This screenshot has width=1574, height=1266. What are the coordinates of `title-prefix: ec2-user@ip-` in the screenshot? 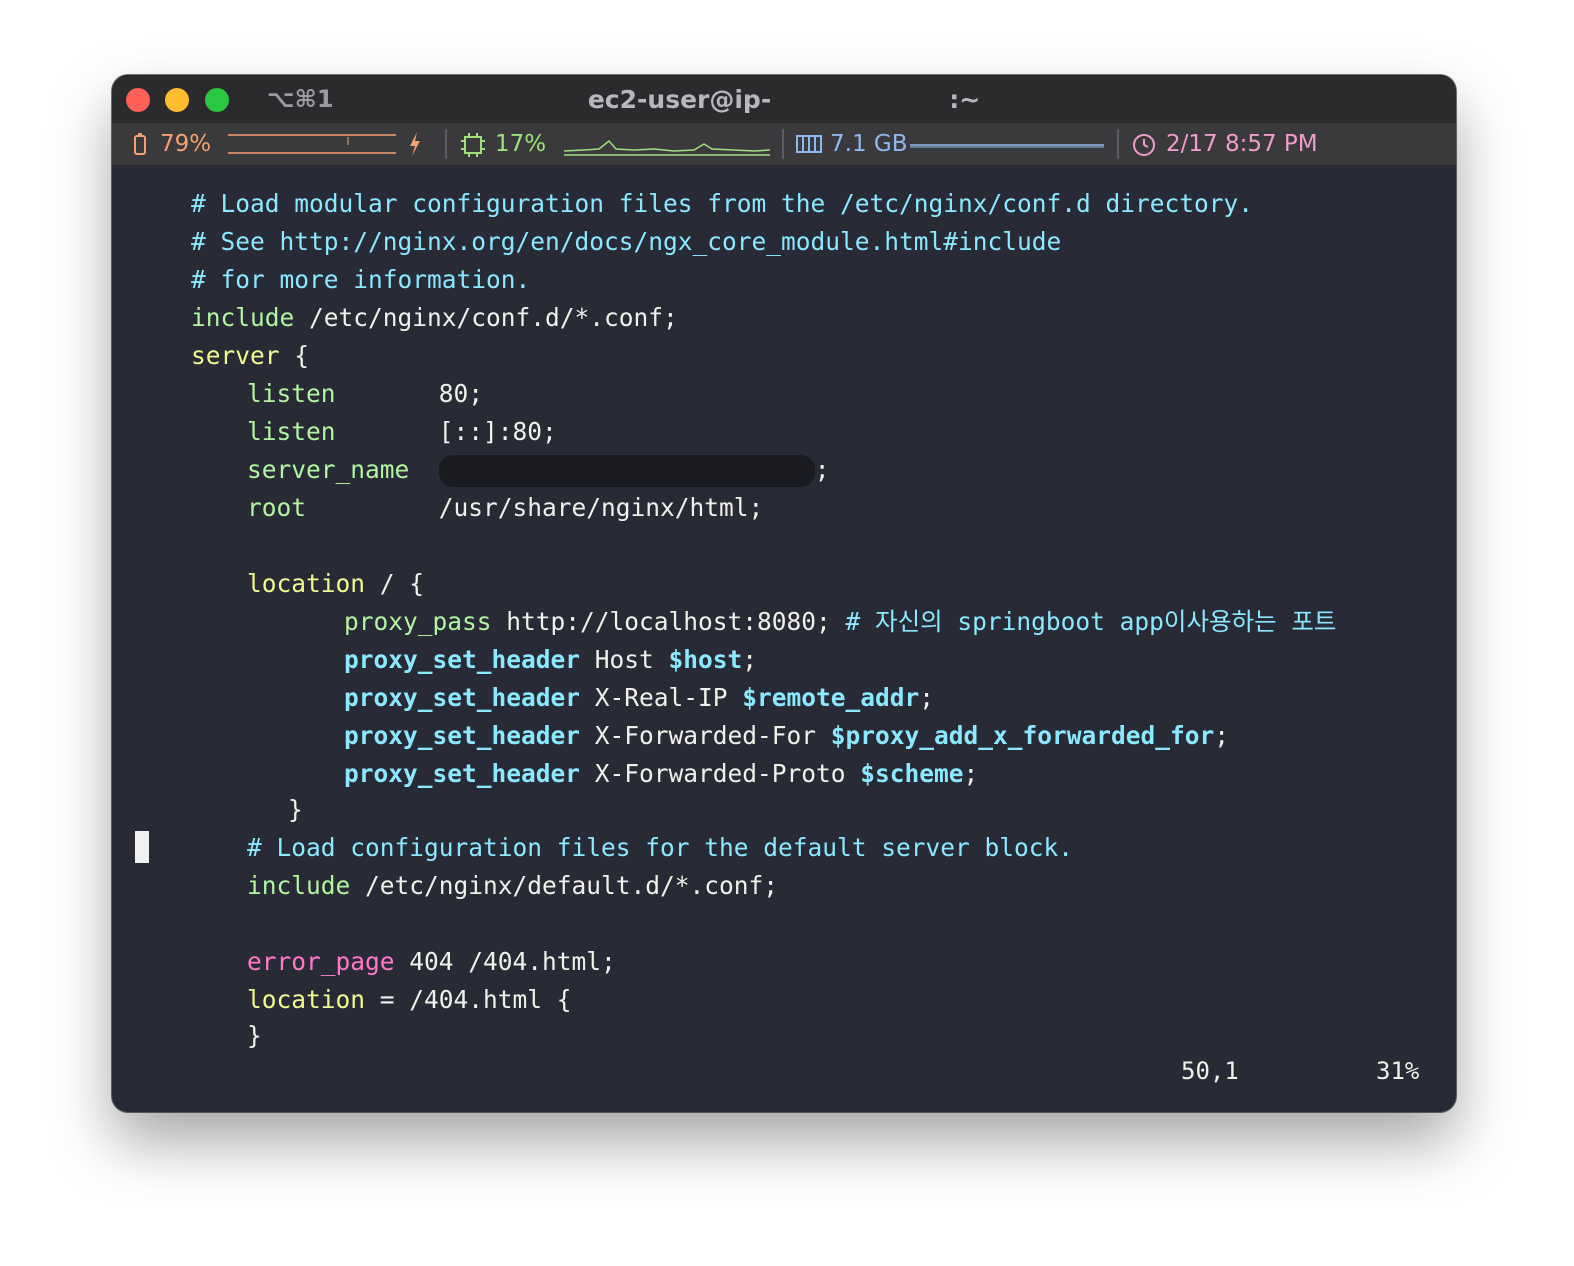 It's located at (679, 99).